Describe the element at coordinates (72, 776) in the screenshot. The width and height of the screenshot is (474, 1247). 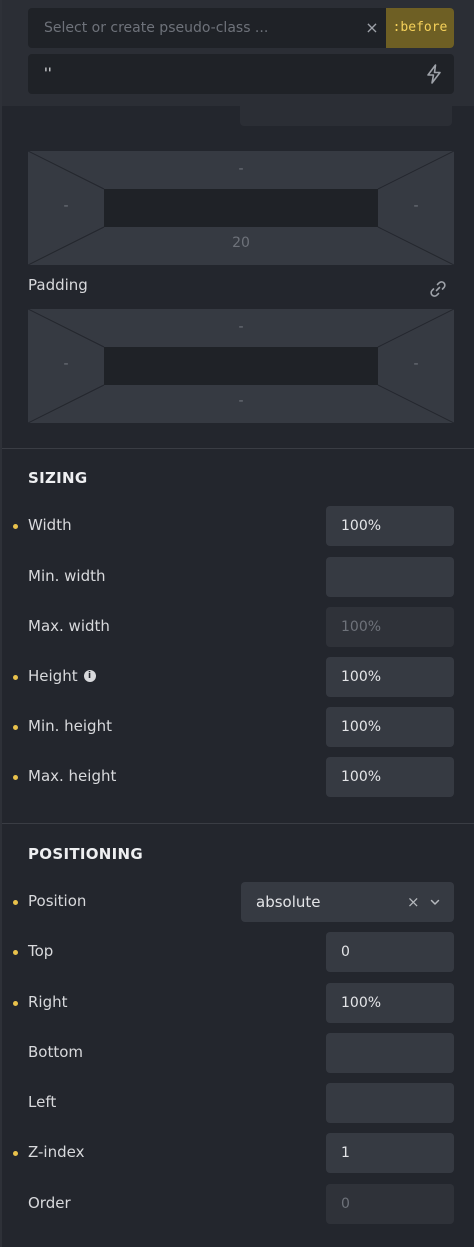
I see `max-height-label: Max. height` at that location.